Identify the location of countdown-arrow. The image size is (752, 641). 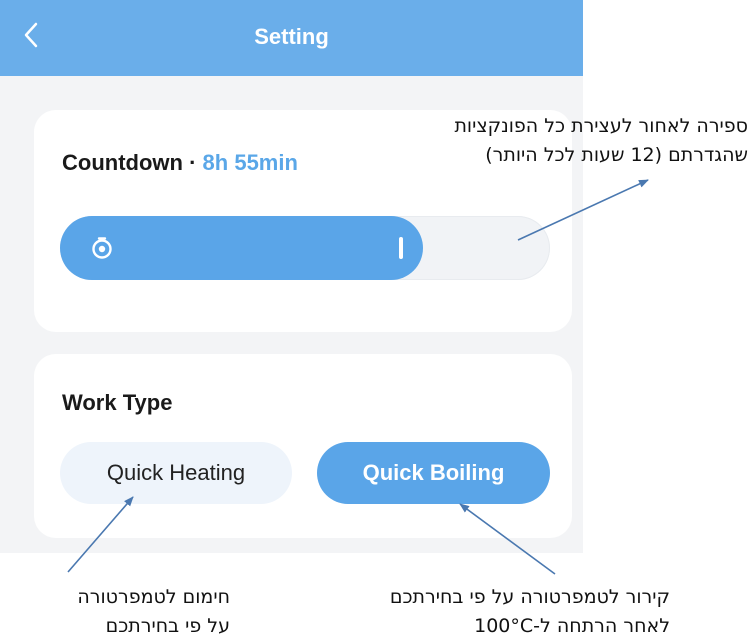
(583, 210).